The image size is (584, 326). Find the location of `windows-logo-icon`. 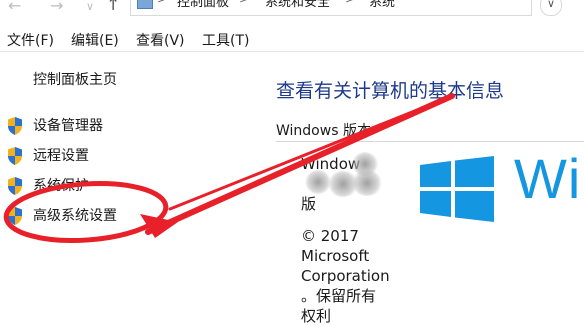

windows-logo-icon is located at coordinates (457, 189).